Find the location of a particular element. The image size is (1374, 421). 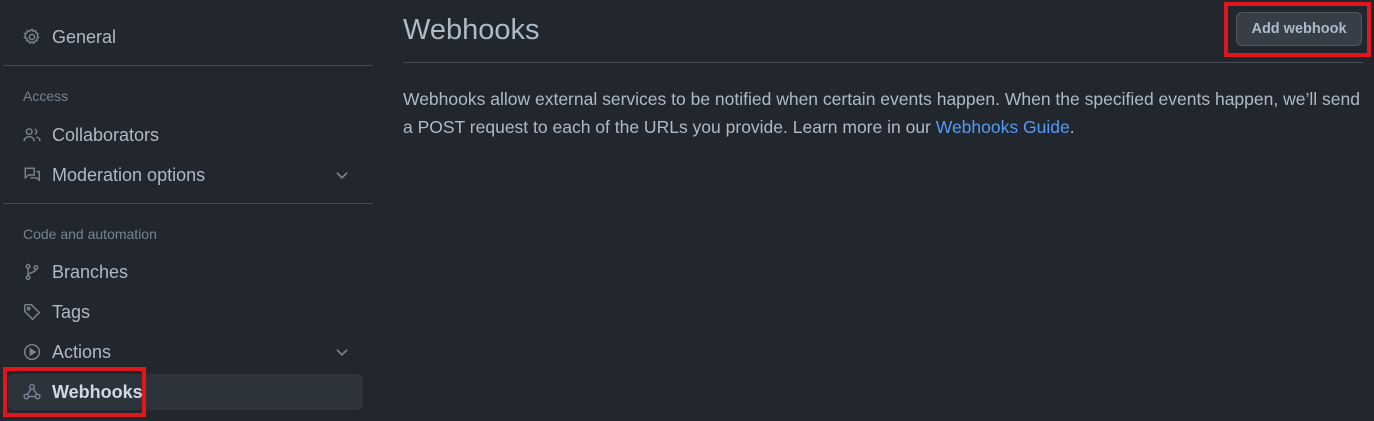

add-webhook-button: Add webhook is located at coordinates (1299, 29).